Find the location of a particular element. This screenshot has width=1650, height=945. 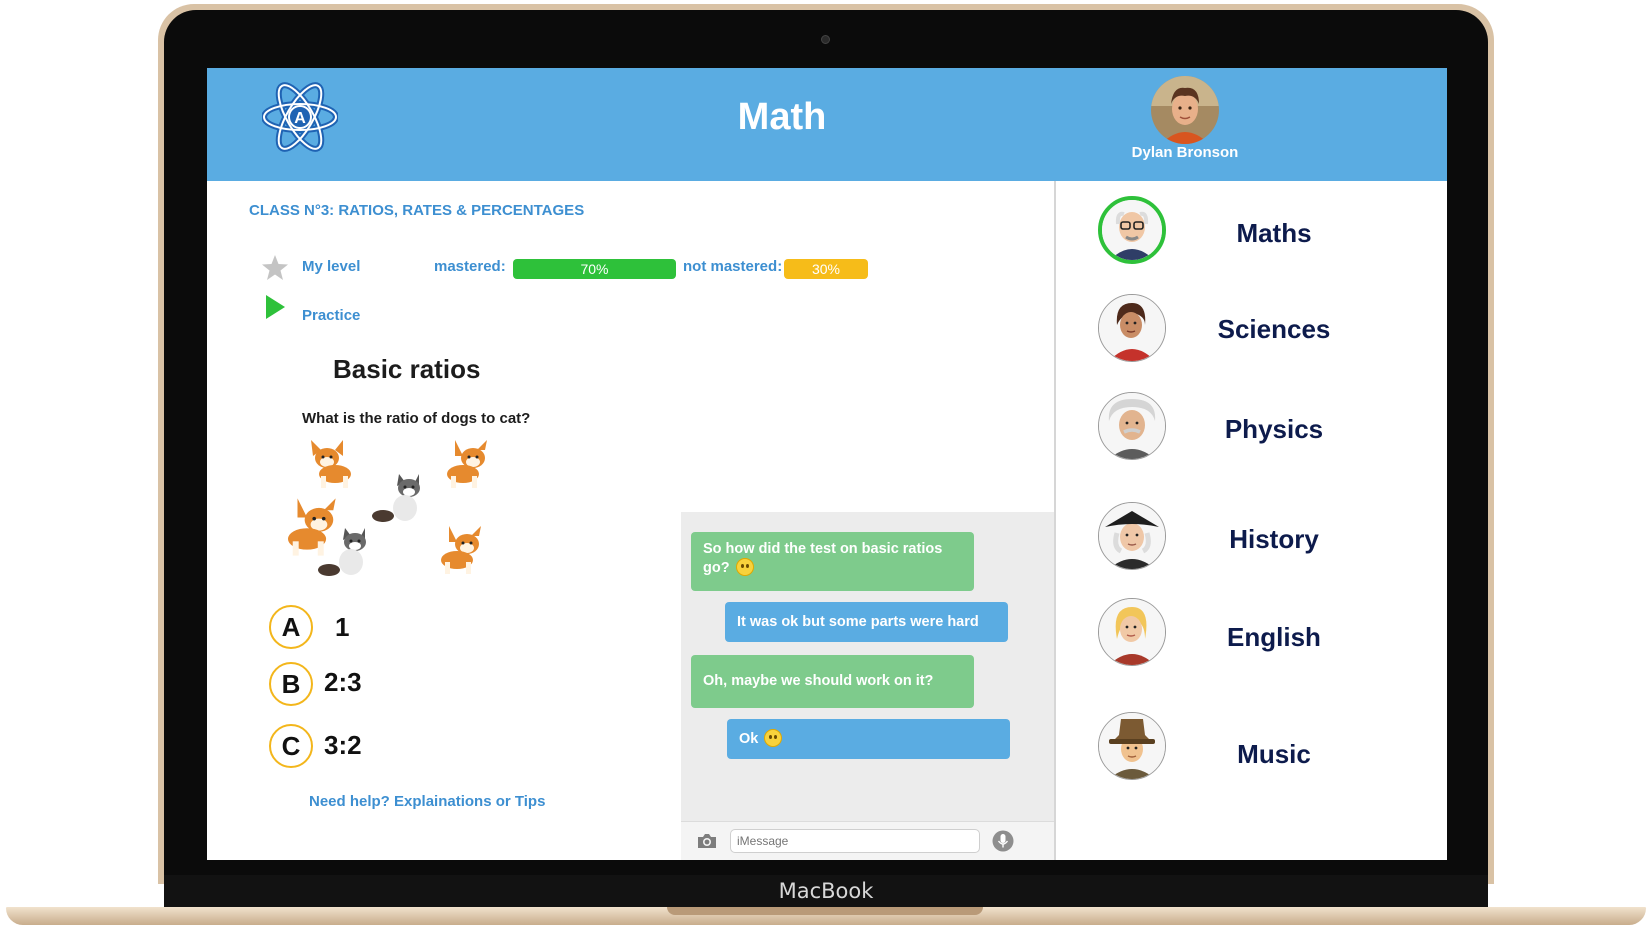

mastered-value: 70% is located at coordinates (594, 269).